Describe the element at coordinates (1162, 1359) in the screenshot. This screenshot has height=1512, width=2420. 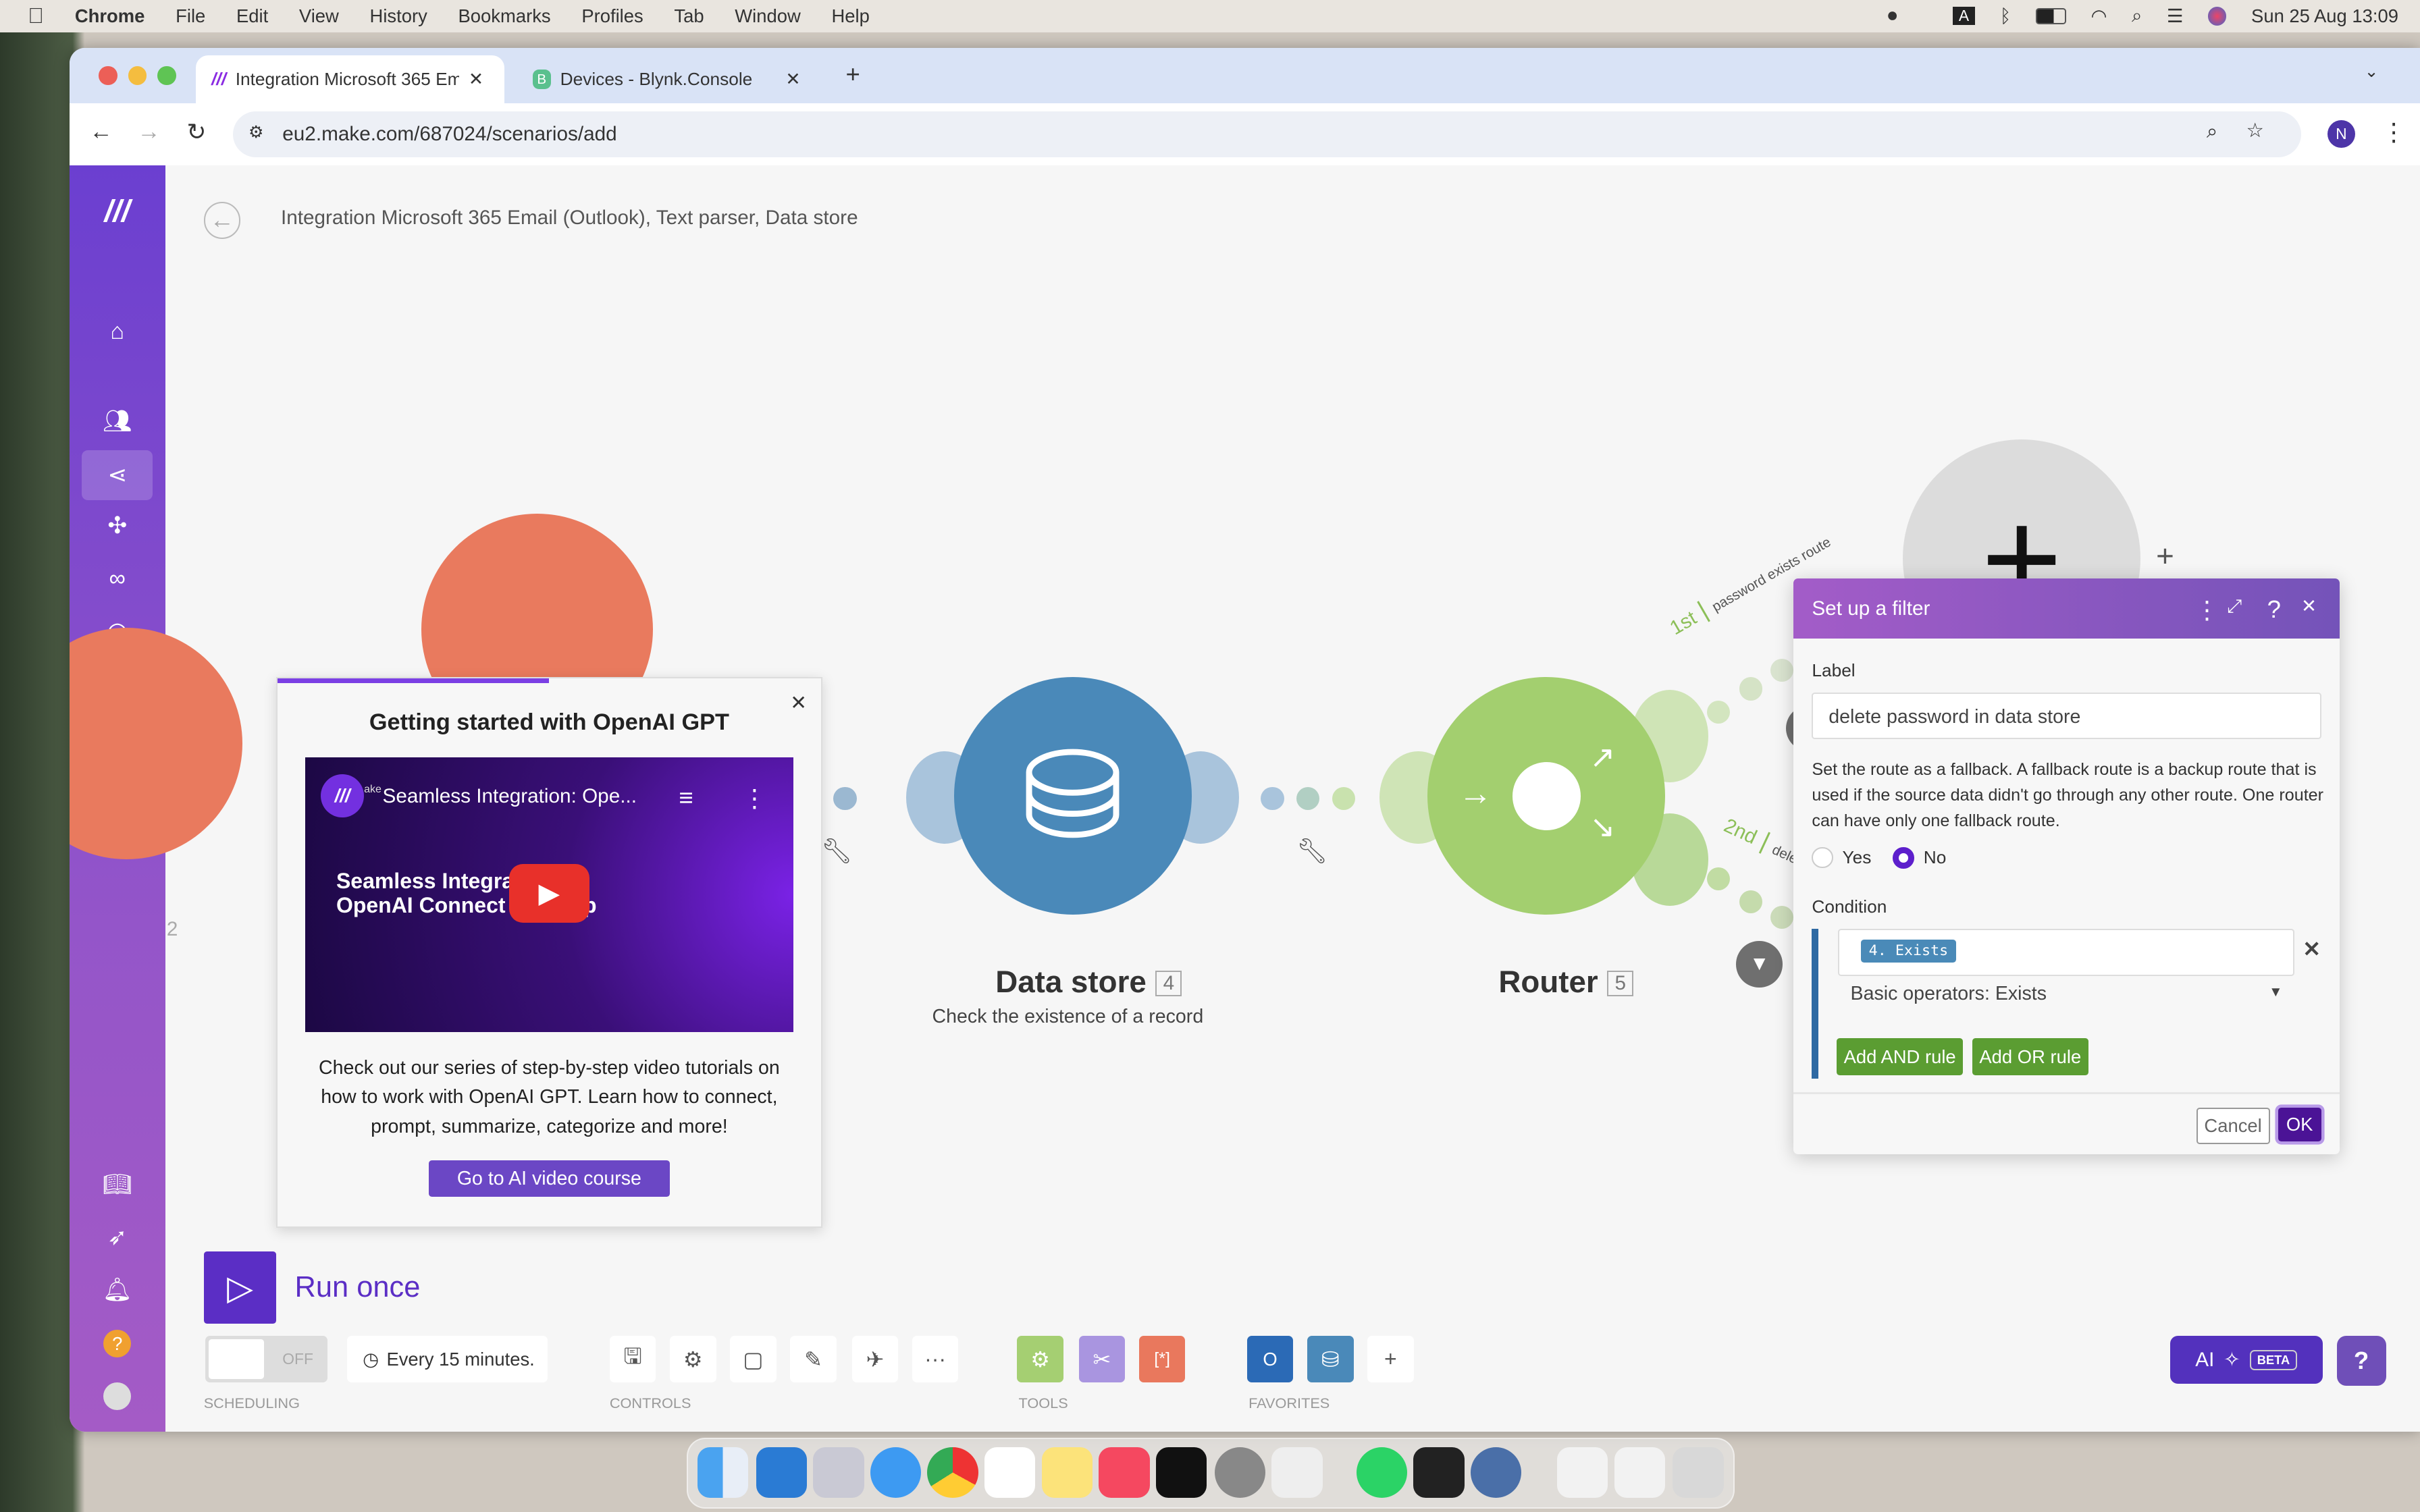
I see `text-parser-icon: [*]` at that location.